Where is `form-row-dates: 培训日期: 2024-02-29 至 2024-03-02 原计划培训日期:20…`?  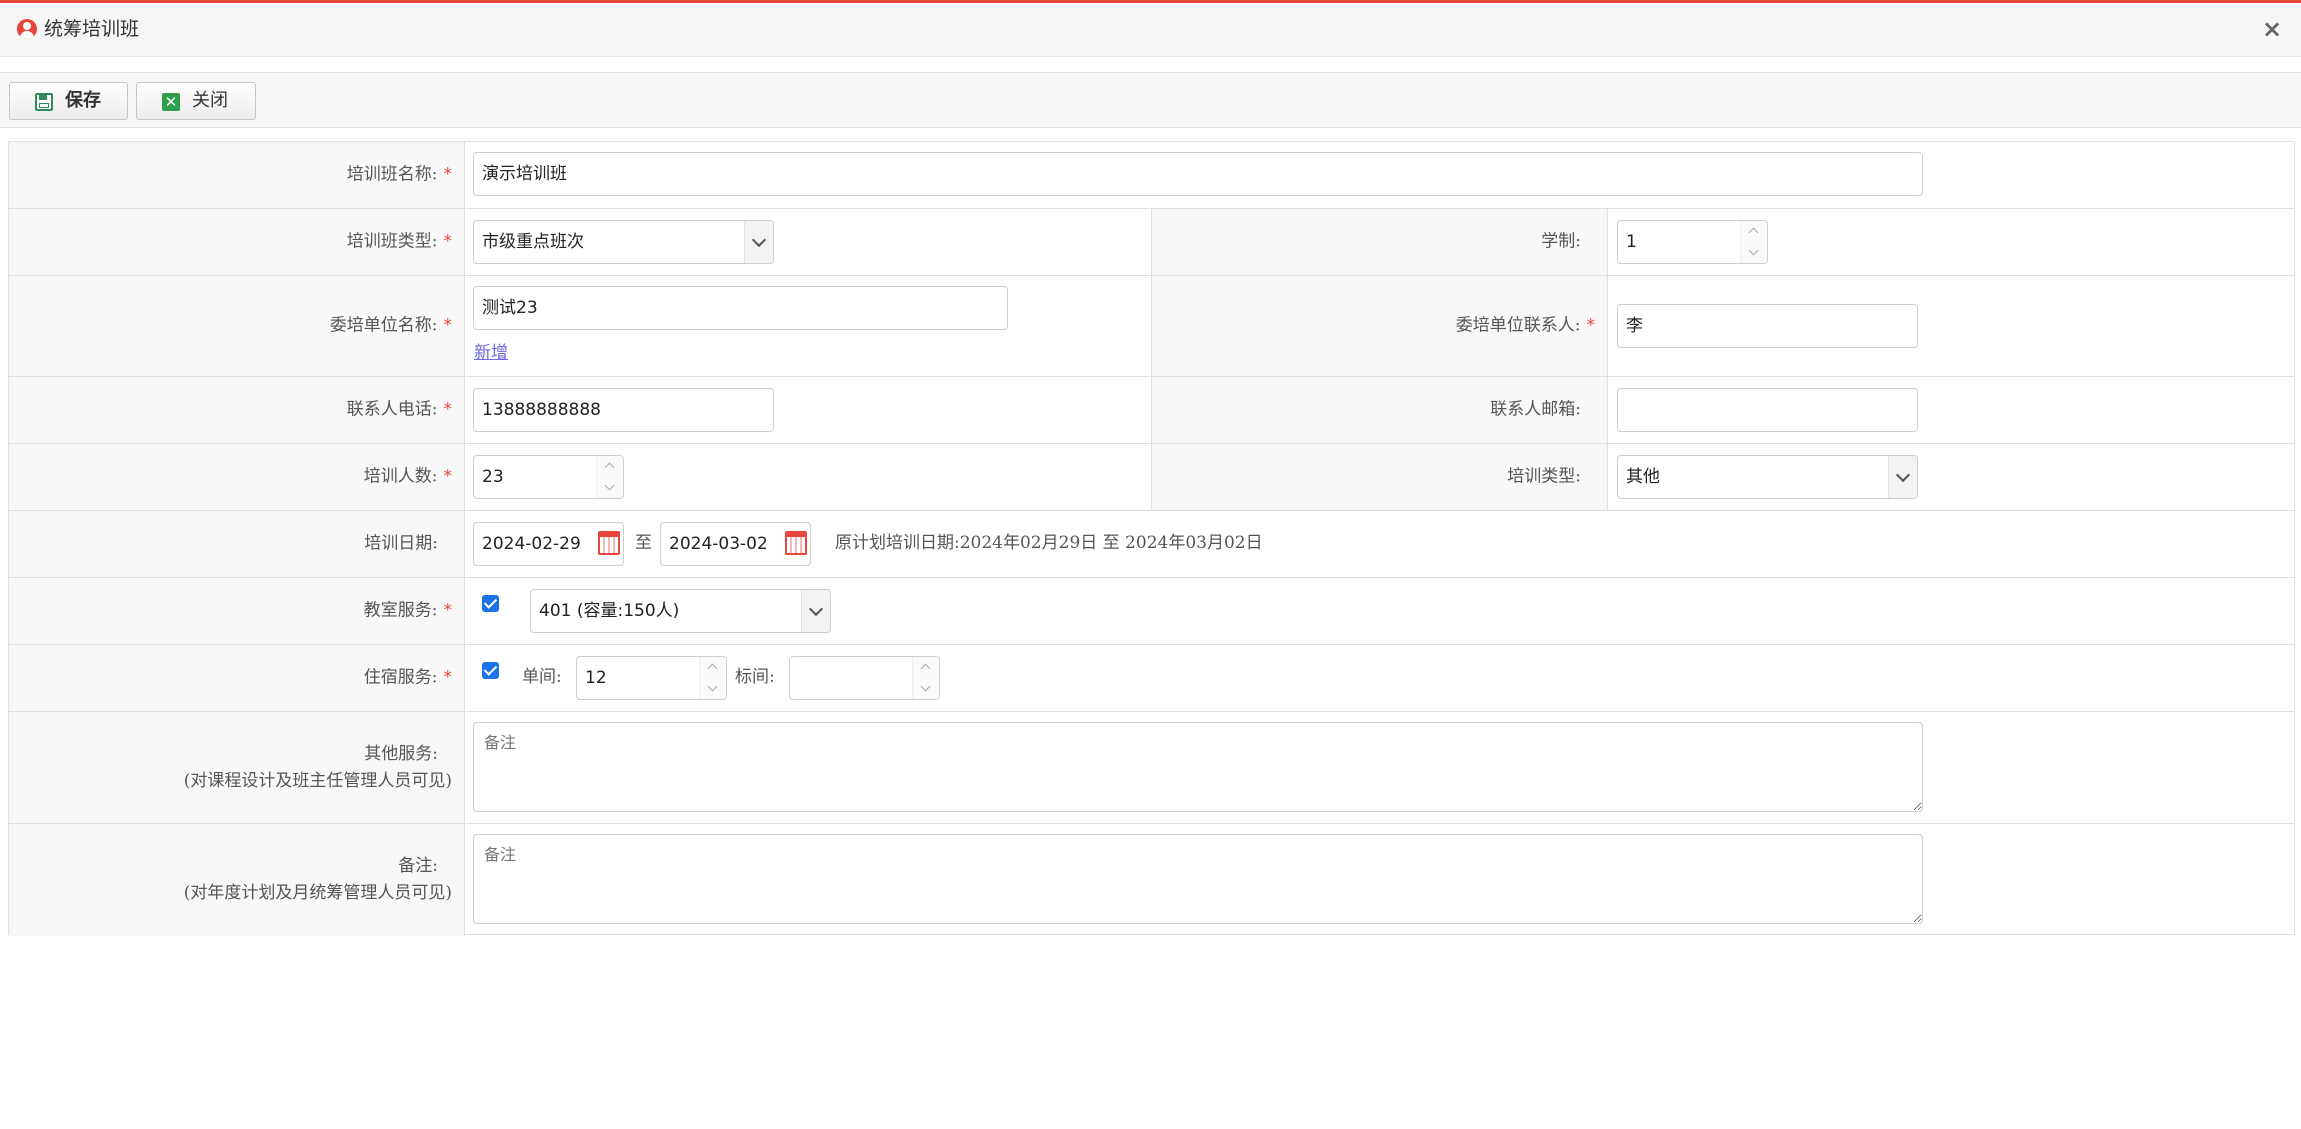
form-row-dates: 培训日期: 2024-02-29 至 2024-03-02 原计划培训日期:20… is located at coordinates (1151, 544).